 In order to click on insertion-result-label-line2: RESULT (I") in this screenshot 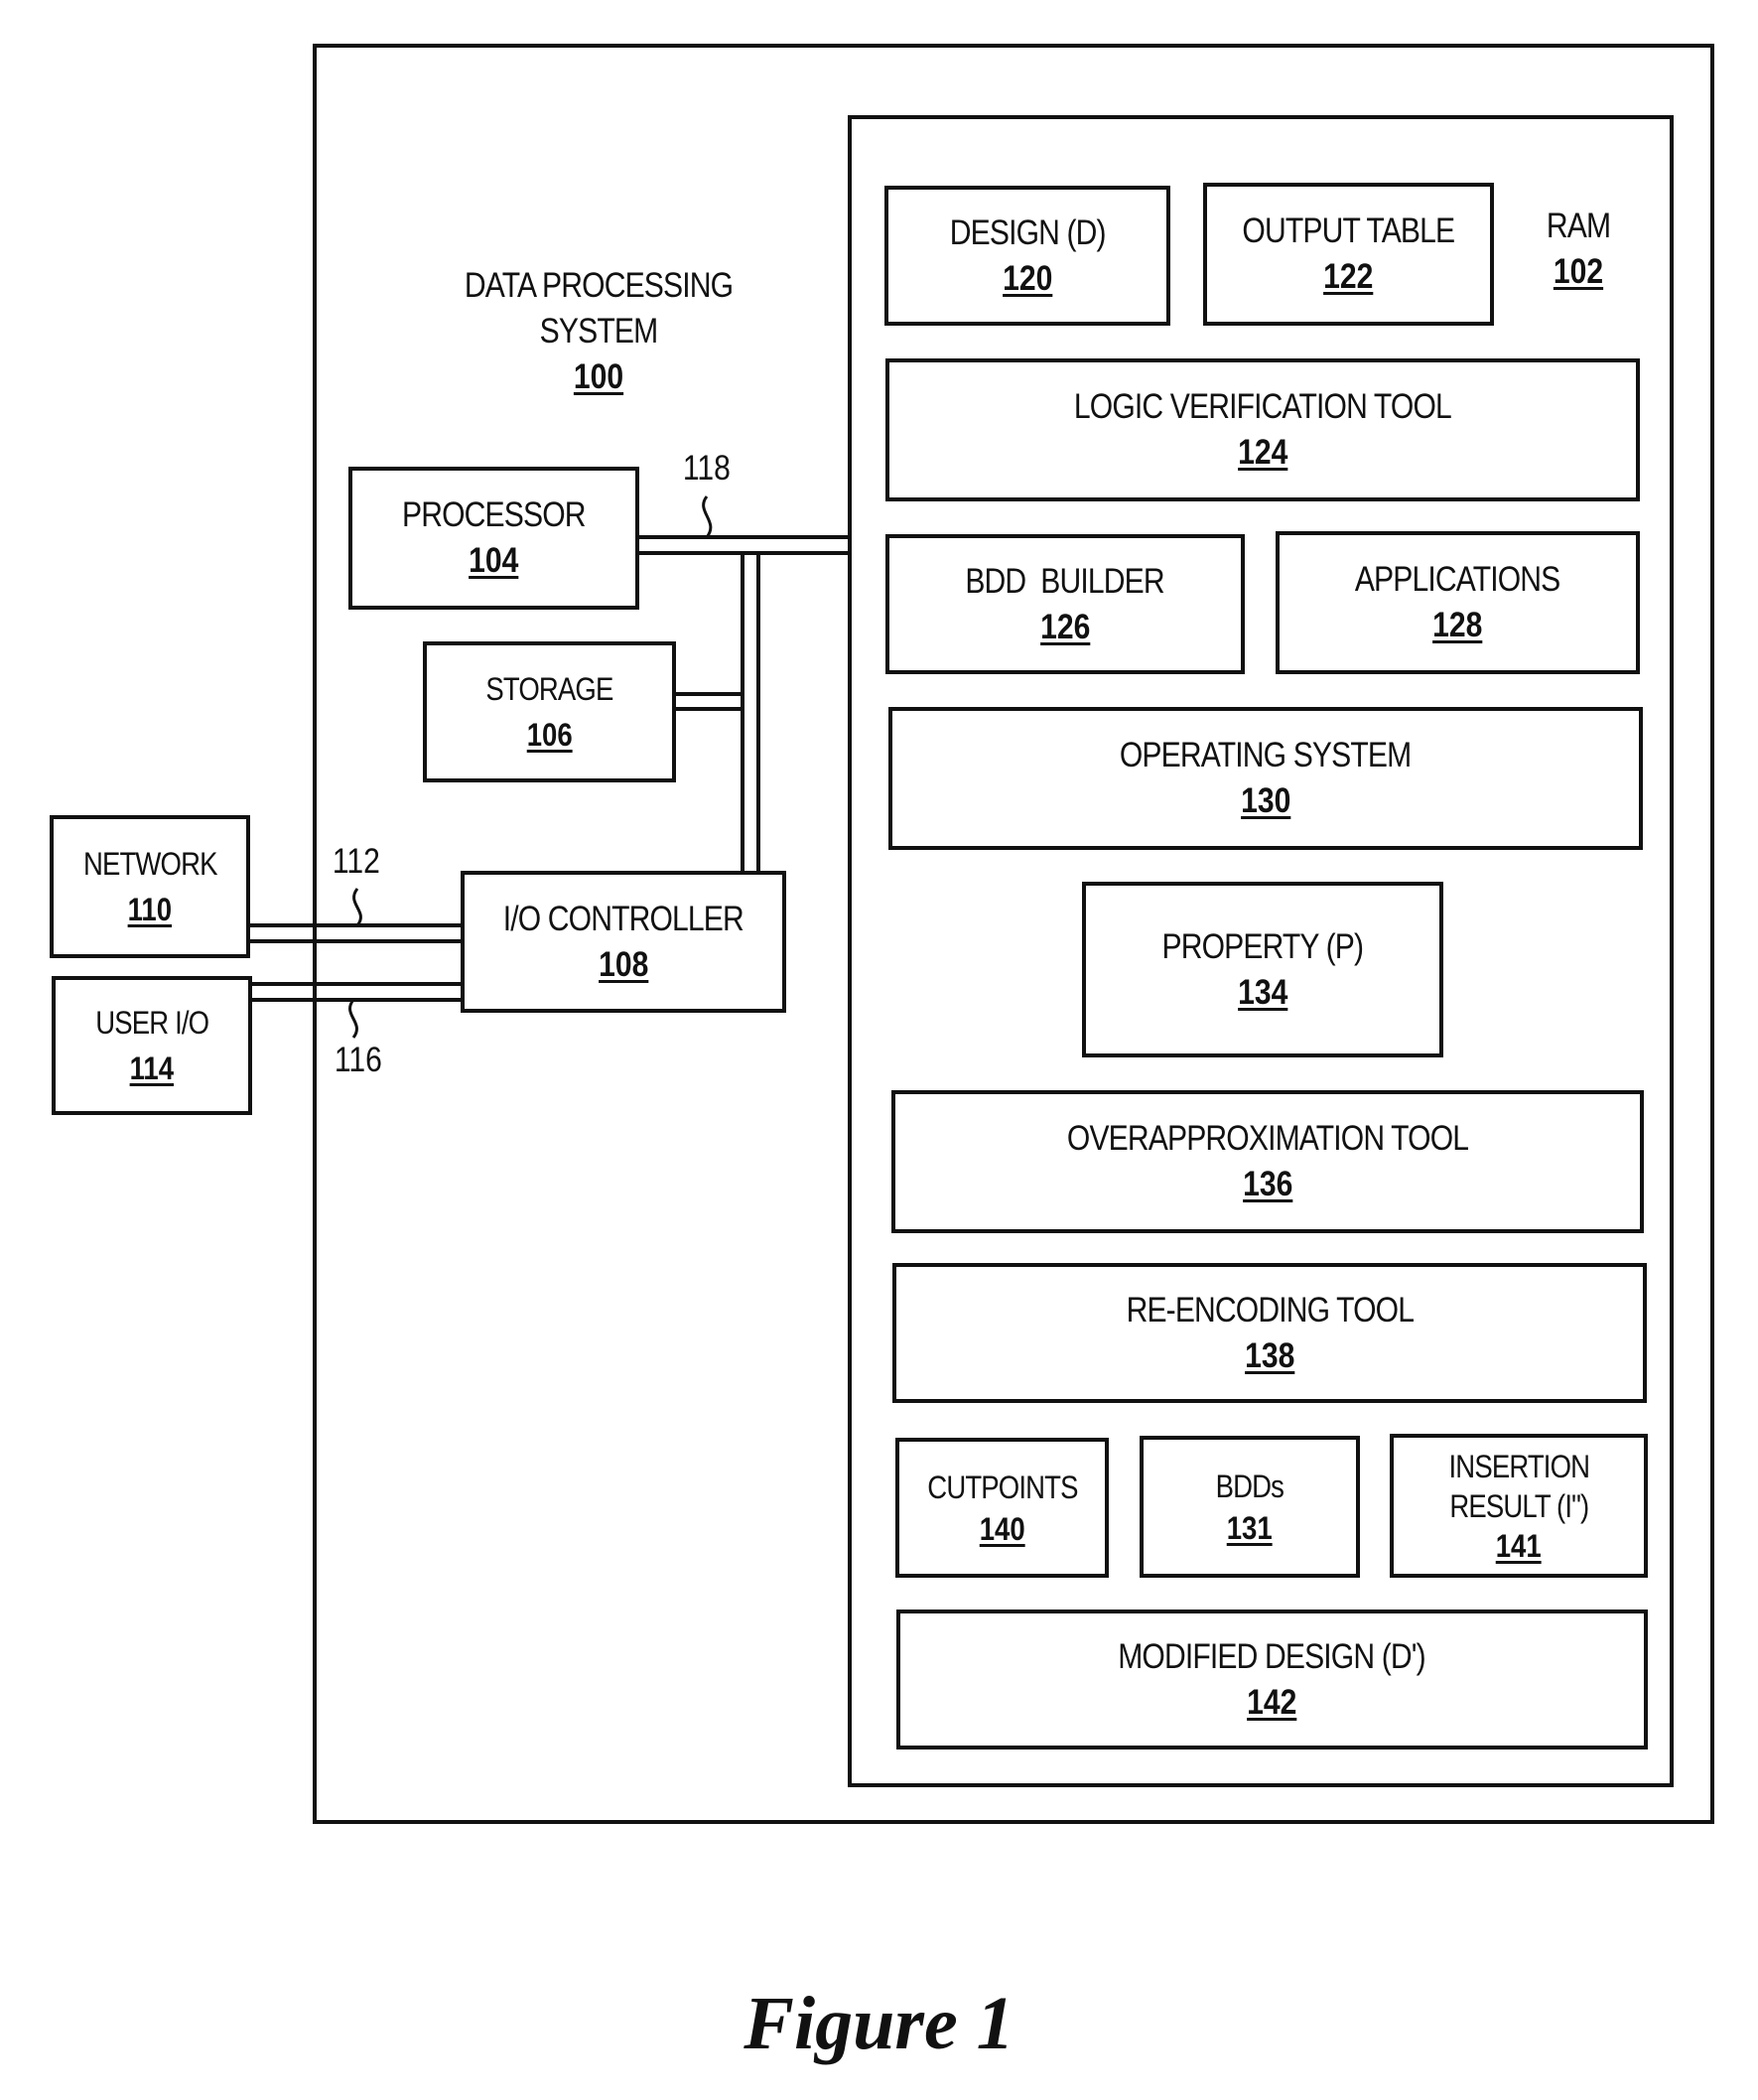, I will do `click(1519, 1505)`.